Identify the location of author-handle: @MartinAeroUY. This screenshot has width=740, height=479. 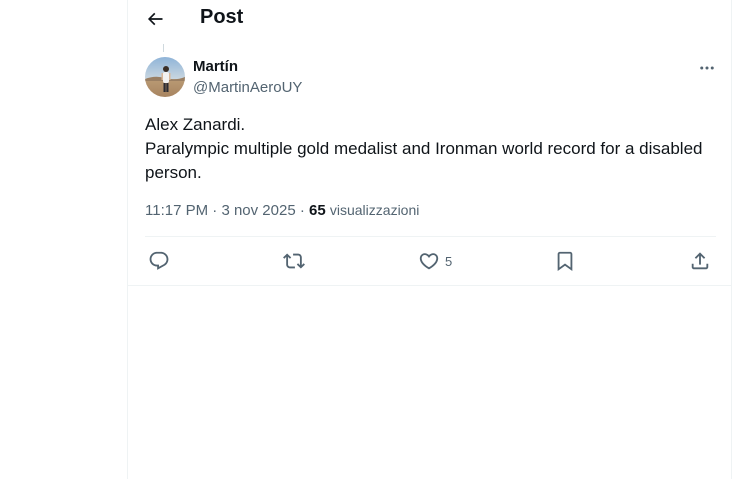
(247, 87).